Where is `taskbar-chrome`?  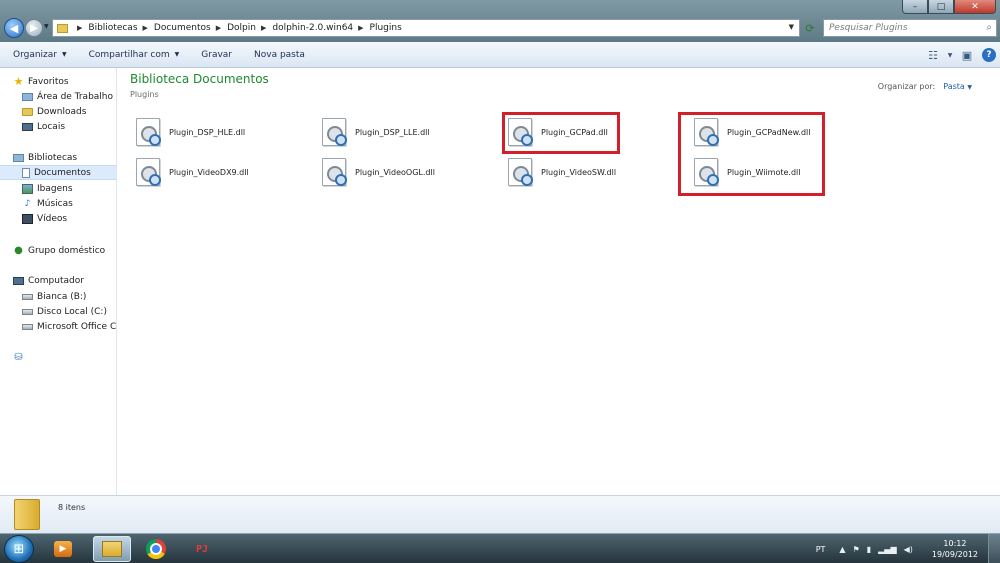
taskbar-chrome is located at coordinates (156, 549).